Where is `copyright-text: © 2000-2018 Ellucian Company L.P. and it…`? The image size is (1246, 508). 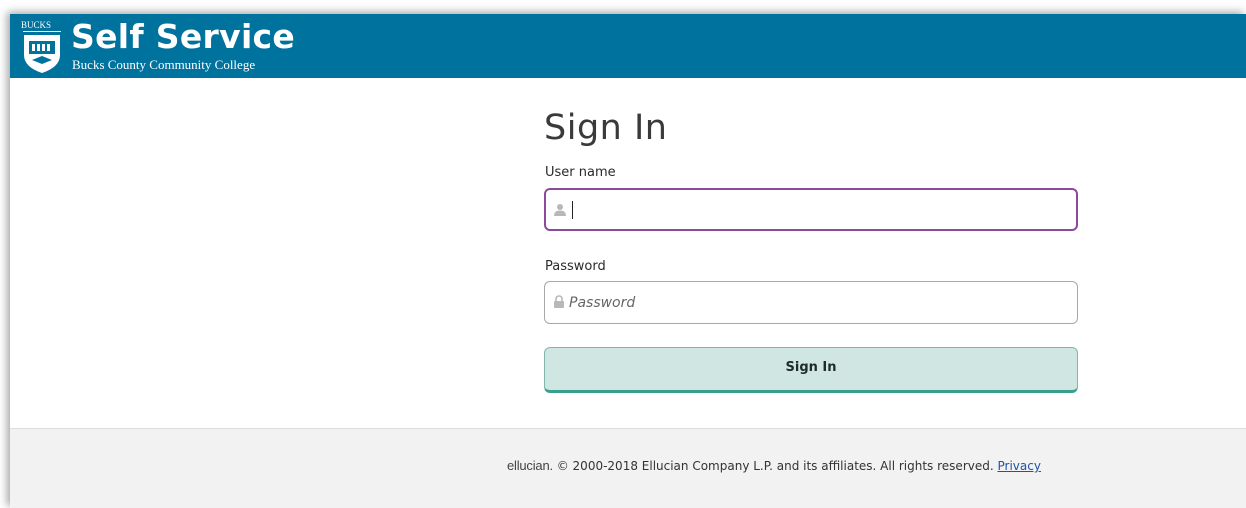 copyright-text: © 2000-2018 Ellucian Company L.P. and it… is located at coordinates (775, 466).